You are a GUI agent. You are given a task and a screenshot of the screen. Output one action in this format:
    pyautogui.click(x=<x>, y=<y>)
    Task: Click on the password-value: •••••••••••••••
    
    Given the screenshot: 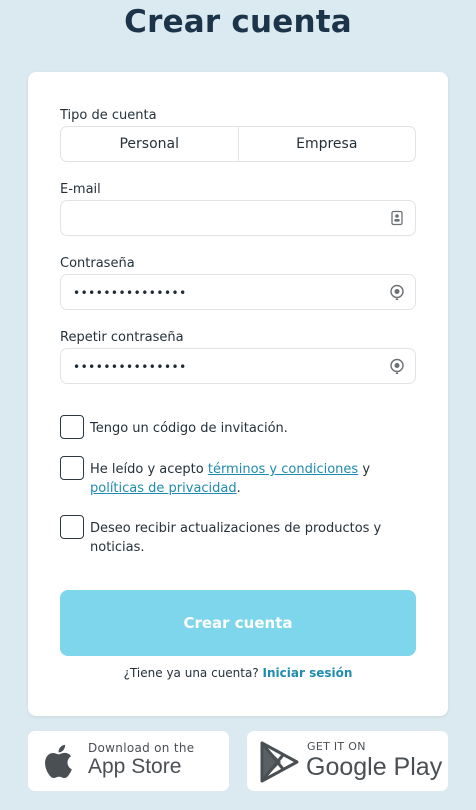 What is the action you would take?
    pyautogui.click(x=130, y=293)
    